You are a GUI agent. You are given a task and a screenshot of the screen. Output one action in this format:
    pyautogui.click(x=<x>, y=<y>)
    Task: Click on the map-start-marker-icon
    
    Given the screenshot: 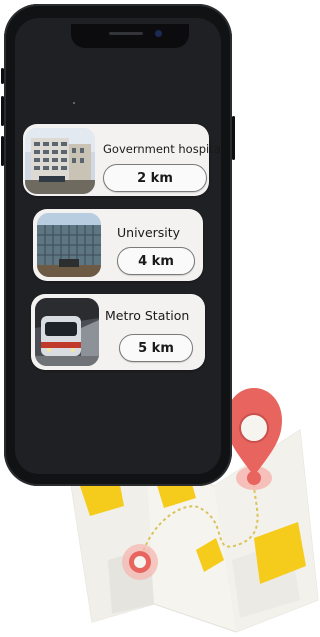 What is the action you would take?
    pyautogui.click(x=140, y=562)
    